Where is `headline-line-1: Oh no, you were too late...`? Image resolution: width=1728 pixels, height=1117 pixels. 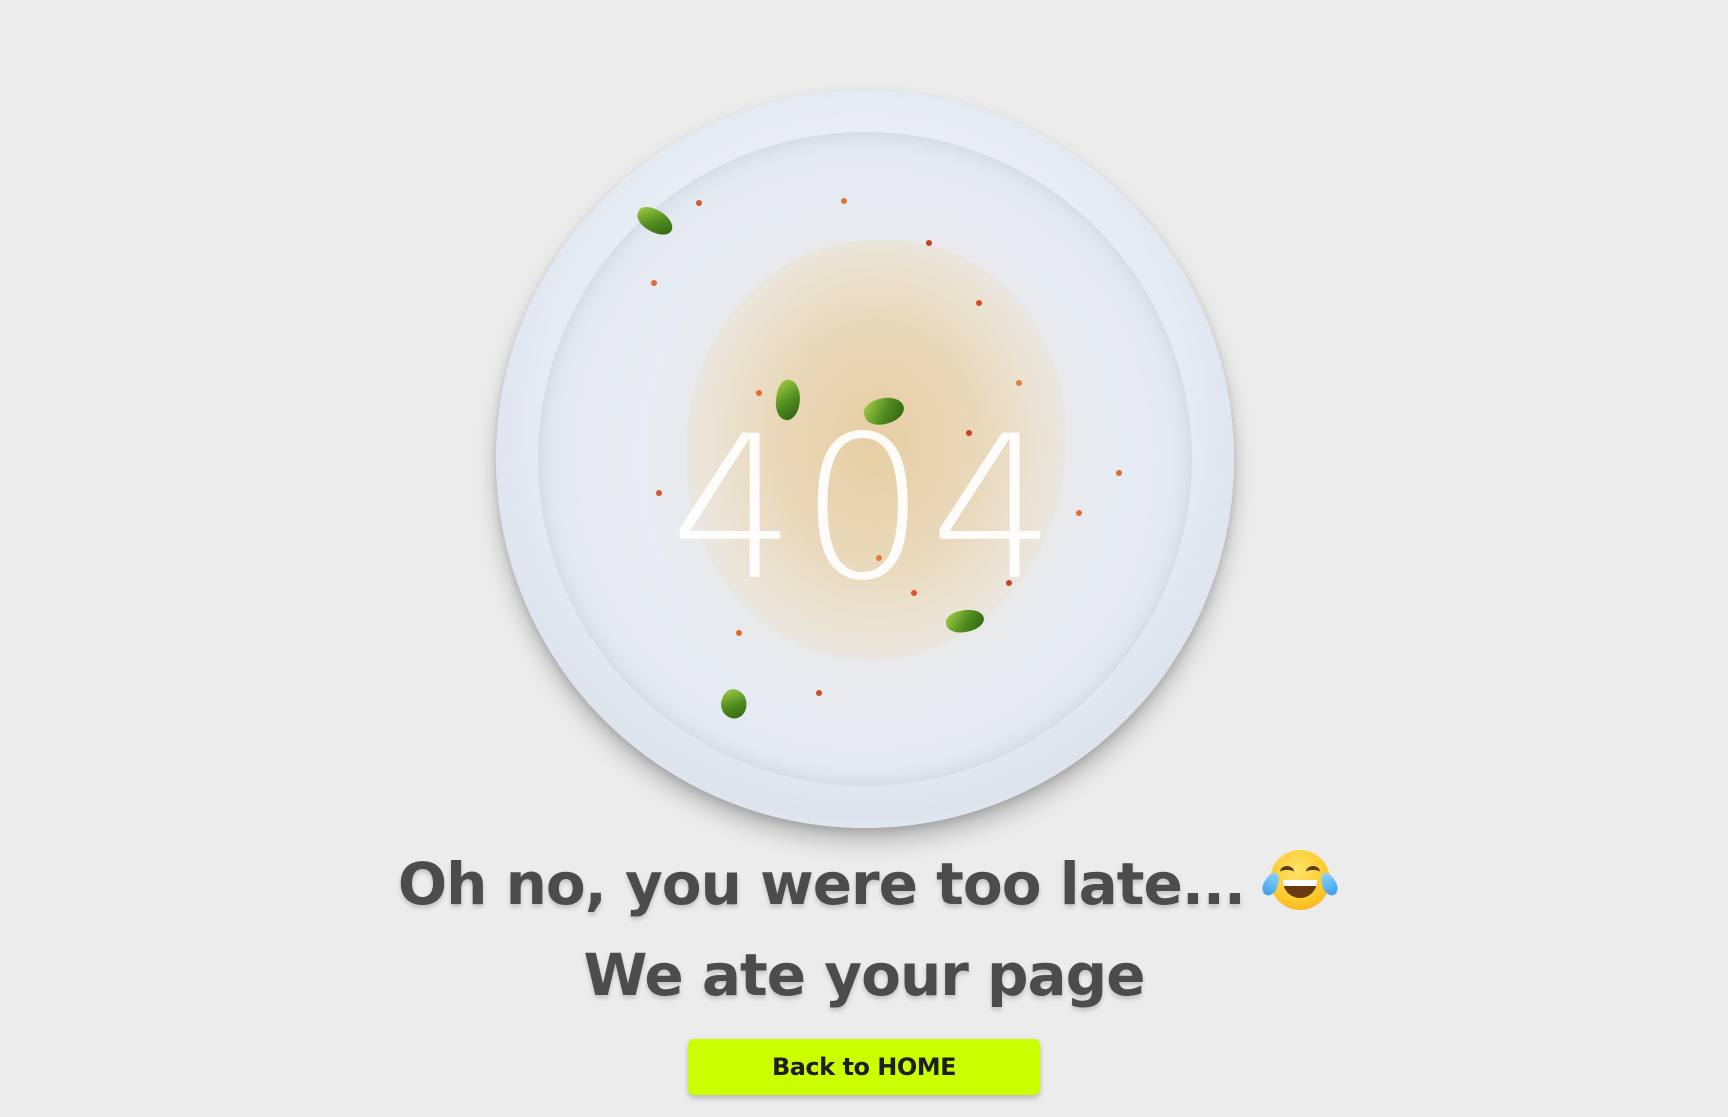 headline-line-1: Oh no, you were too late... is located at coordinates (864, 884).